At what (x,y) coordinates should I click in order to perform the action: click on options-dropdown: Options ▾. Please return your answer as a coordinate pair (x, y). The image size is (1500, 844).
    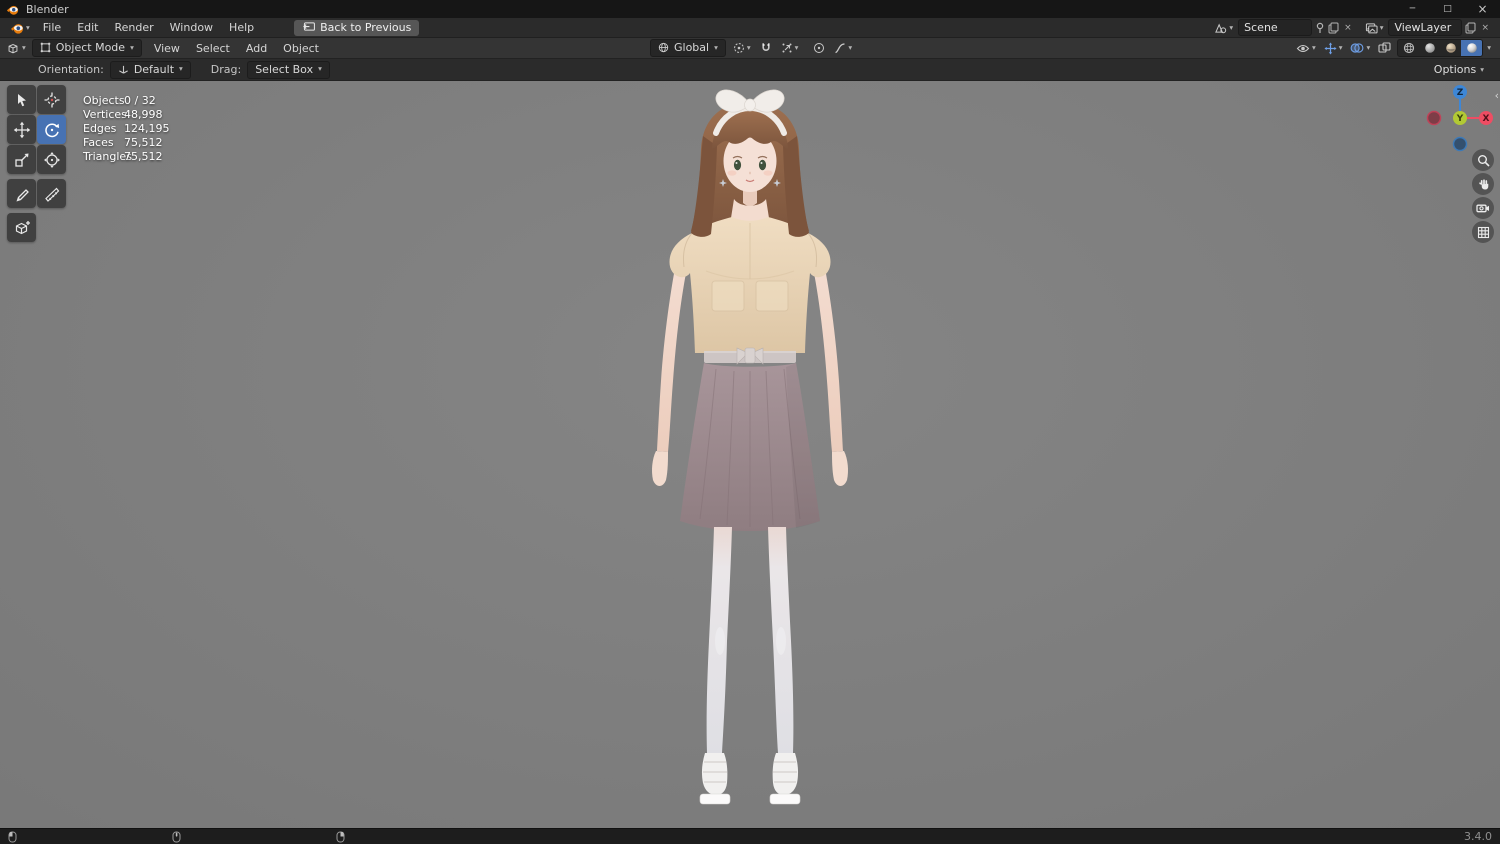
    Looking at the image, I should click on (1459, 69).